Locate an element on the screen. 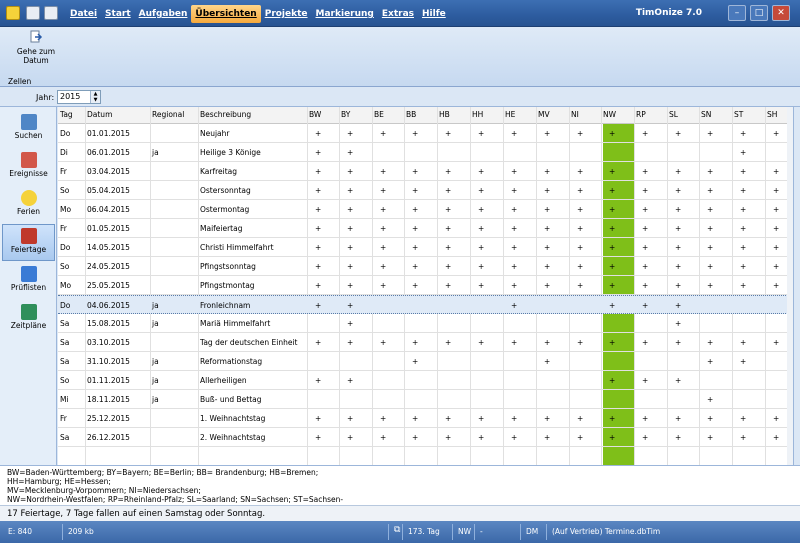  column-header-6: BE is located at coordinates (379, 114).